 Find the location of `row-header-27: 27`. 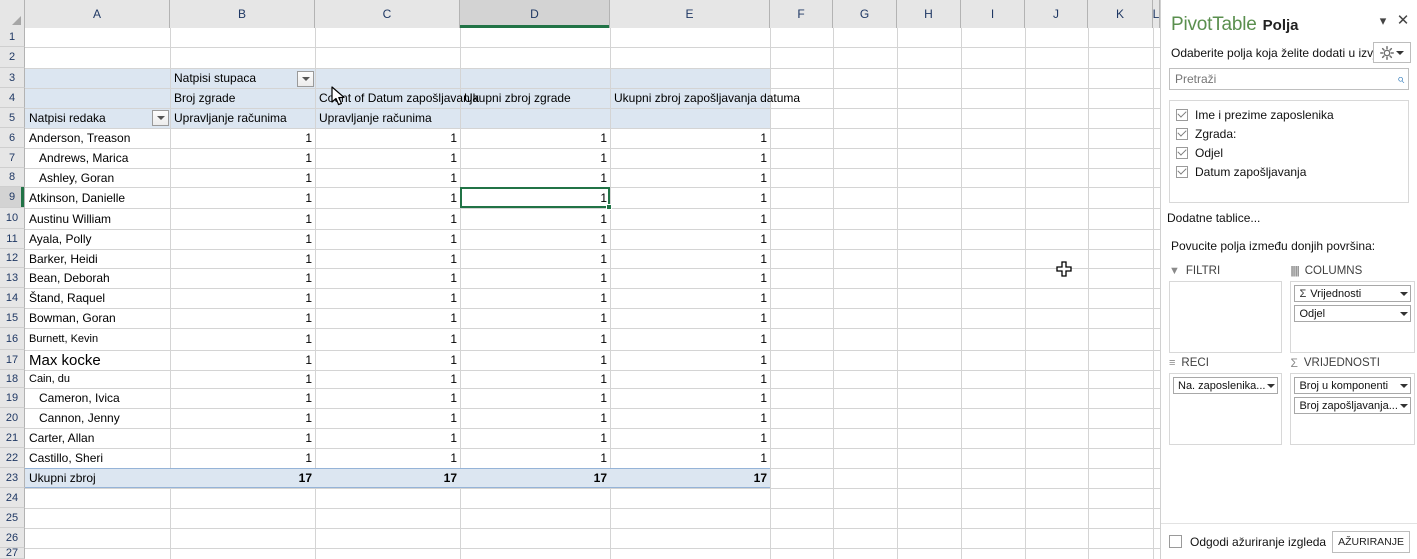

row-header-27: 27 is located at coordinates (12, 553).